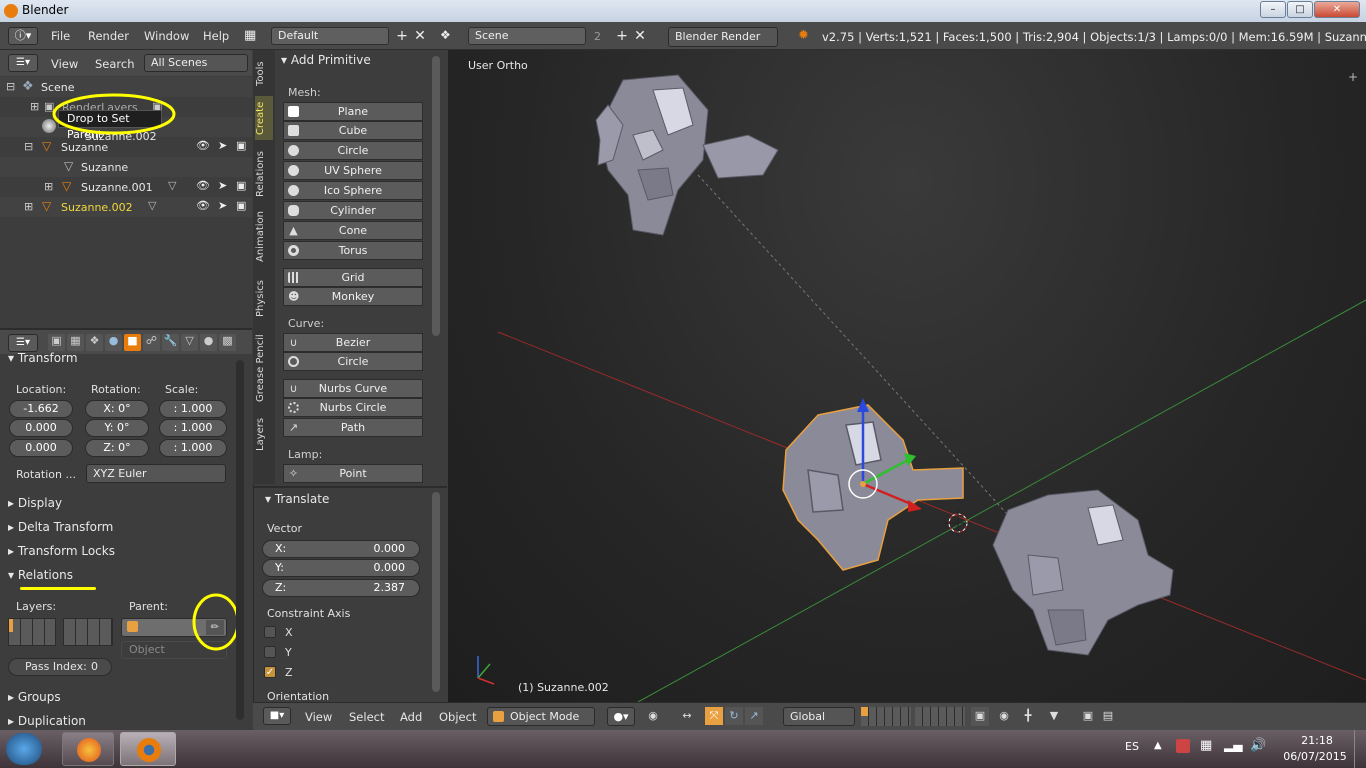 This screenshot has height=768, width=1366. I want to click on add-nurbs-circle-button: Nurbs Circle, so click(353, 407).